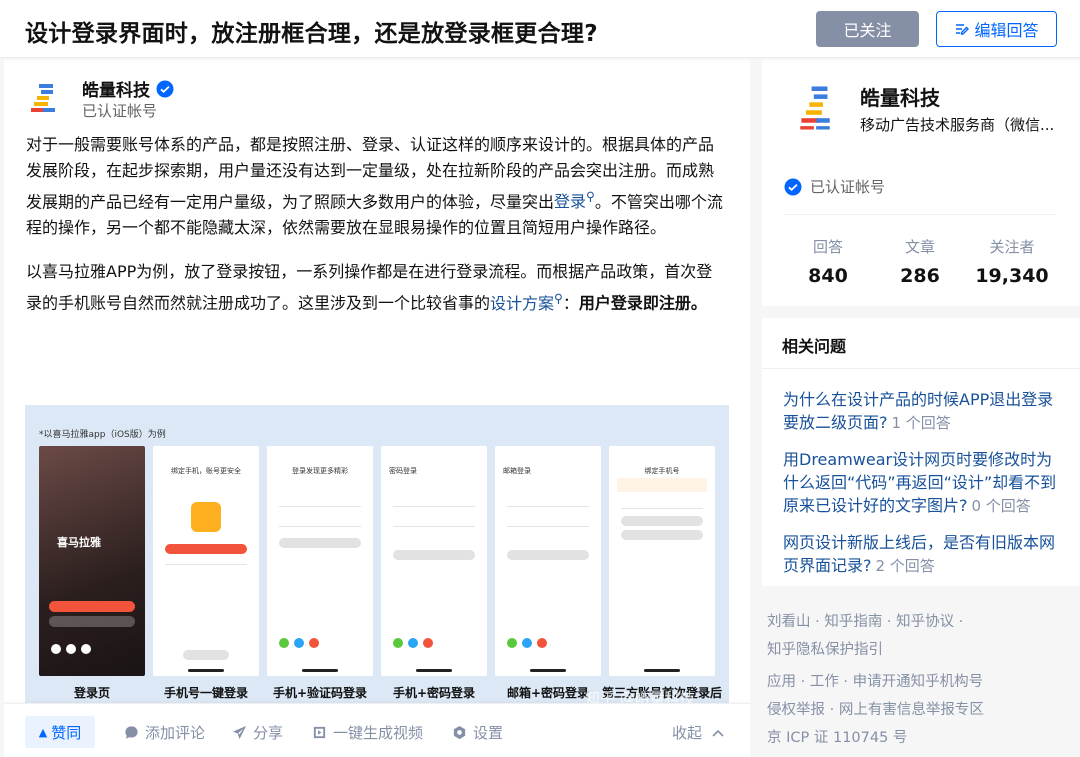 This screenshot has width=1080, height=757. I want to click on share-button: 分享, so click(257, 732).